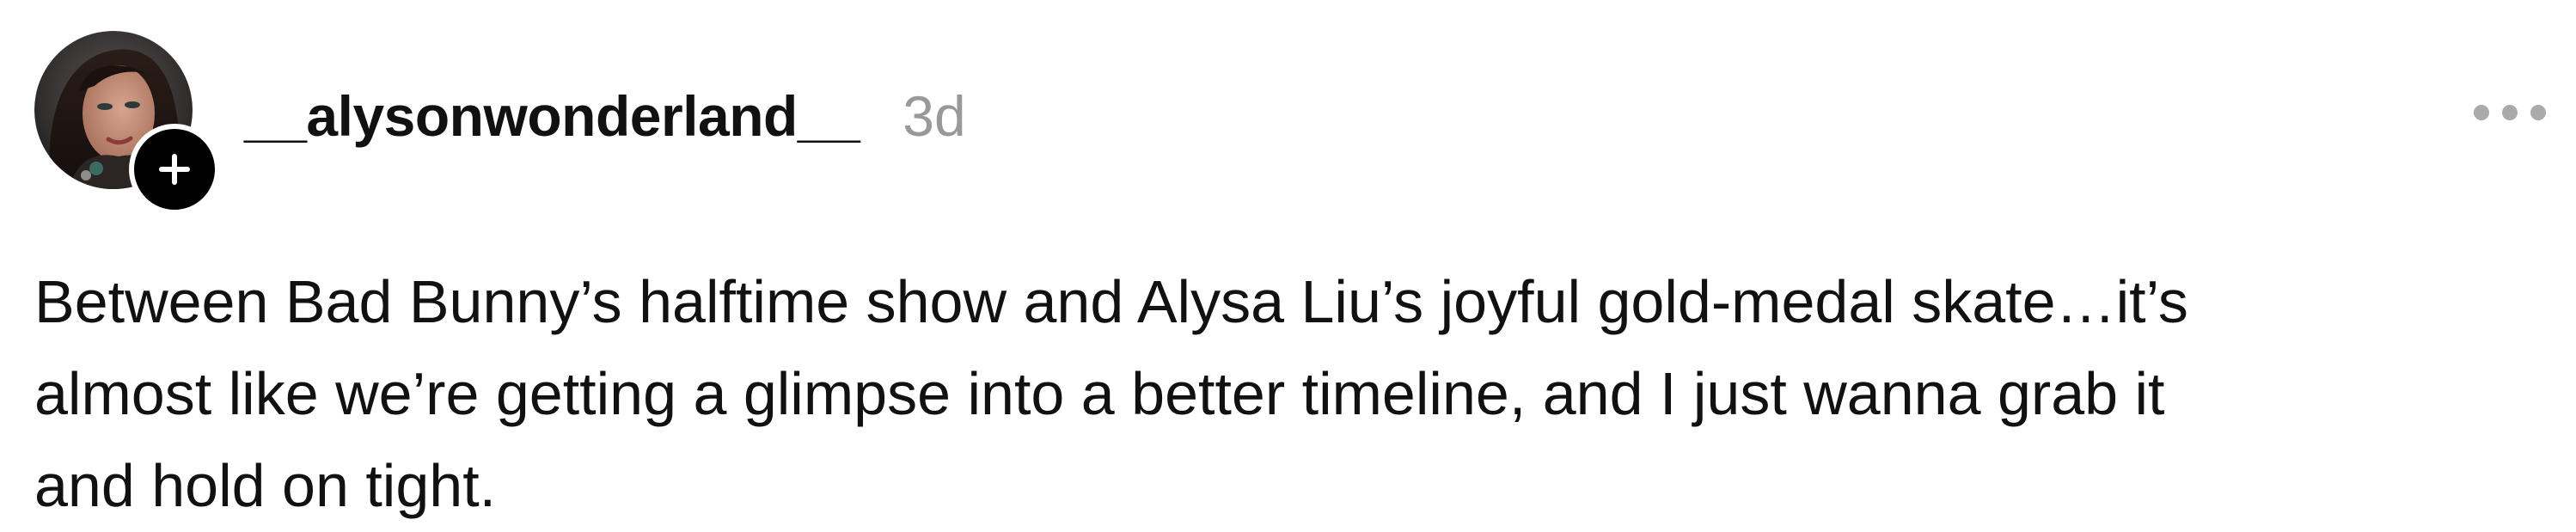 The width and height of the screenshot is (2576, 532). What do you see at coordinates (934, 116) in the screenshot?
I see `post-timestamp: 3d` at bounding box center [934, 116].